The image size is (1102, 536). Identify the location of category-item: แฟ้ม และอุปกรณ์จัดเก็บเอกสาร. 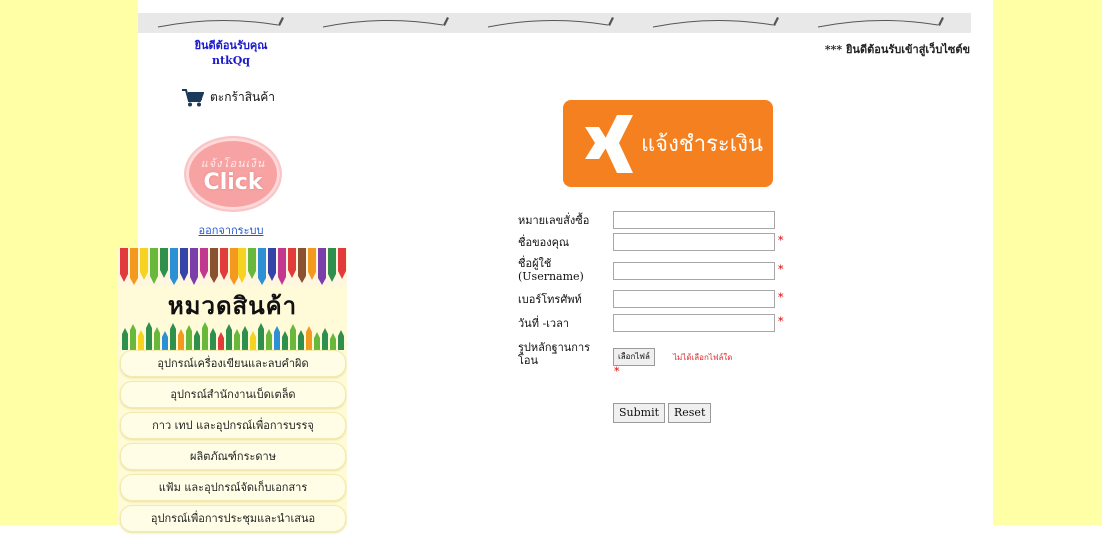
(233, 487).